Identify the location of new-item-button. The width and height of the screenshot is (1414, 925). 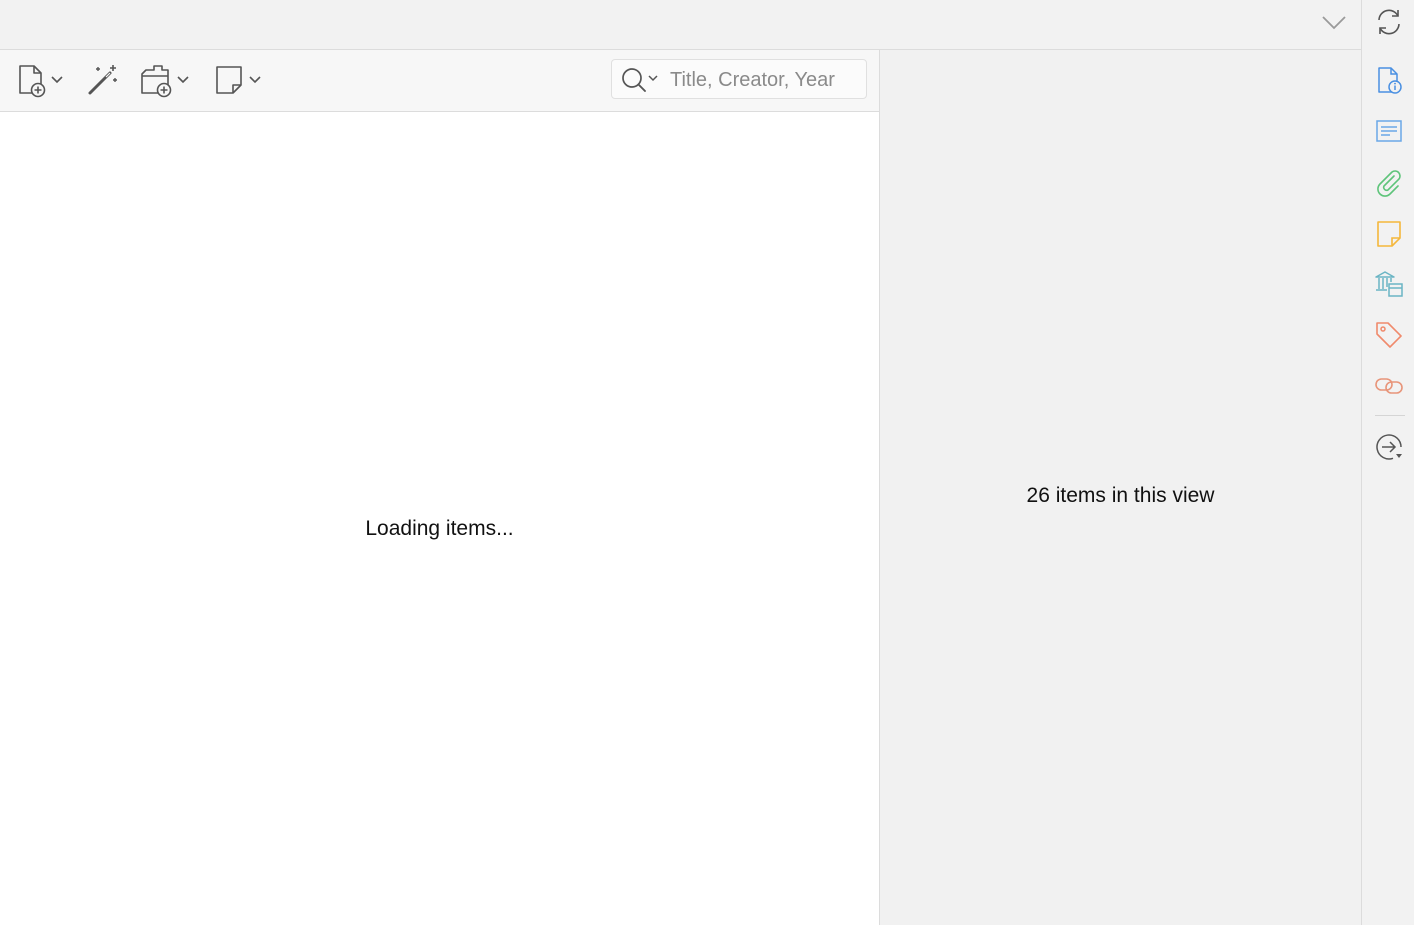
(41, 80).